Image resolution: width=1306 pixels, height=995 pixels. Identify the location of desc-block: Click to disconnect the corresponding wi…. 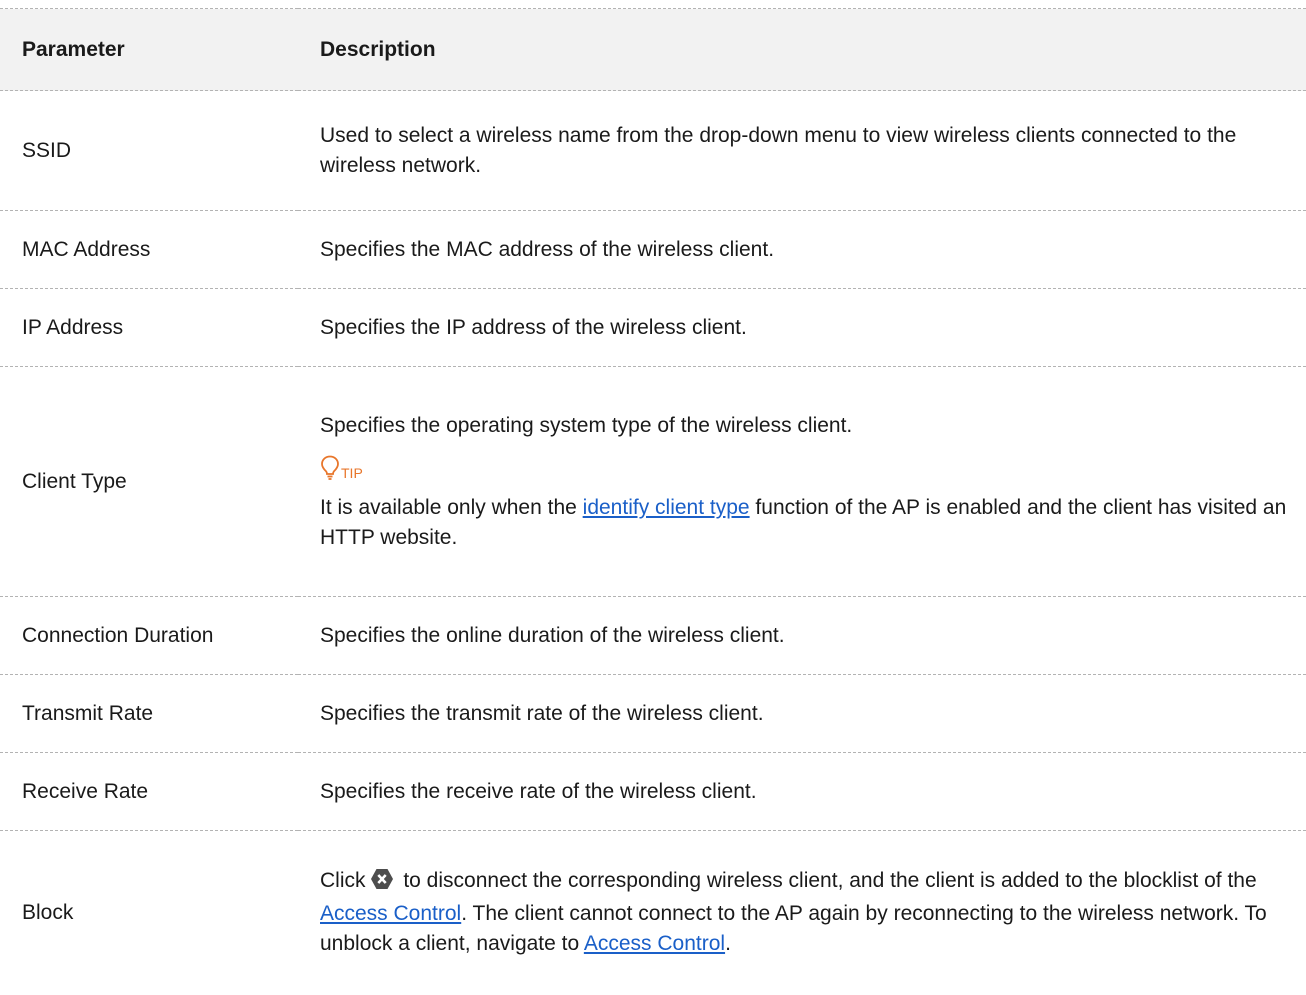
(802, 913).